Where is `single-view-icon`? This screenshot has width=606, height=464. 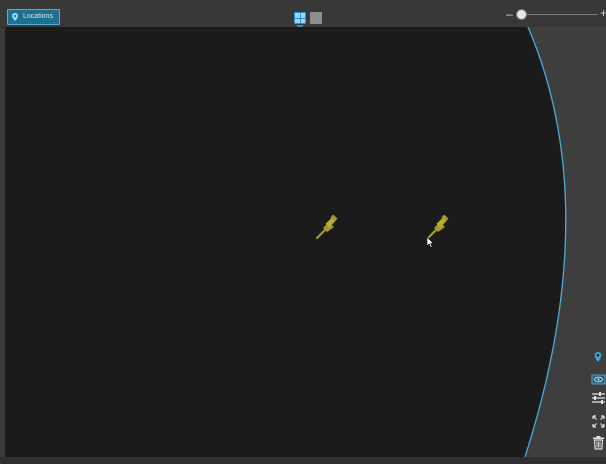 single-view-icon is located at coordinates (316, 18).